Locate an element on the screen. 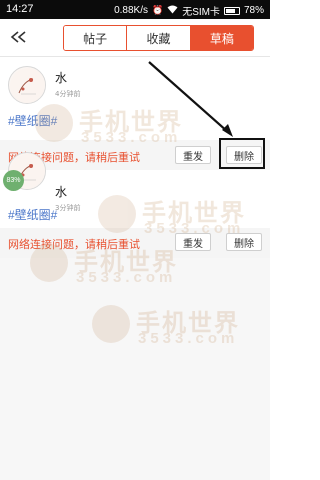 The image size is (320, 480). post-time: 3分钟前 is located at coordinates (68, 208).